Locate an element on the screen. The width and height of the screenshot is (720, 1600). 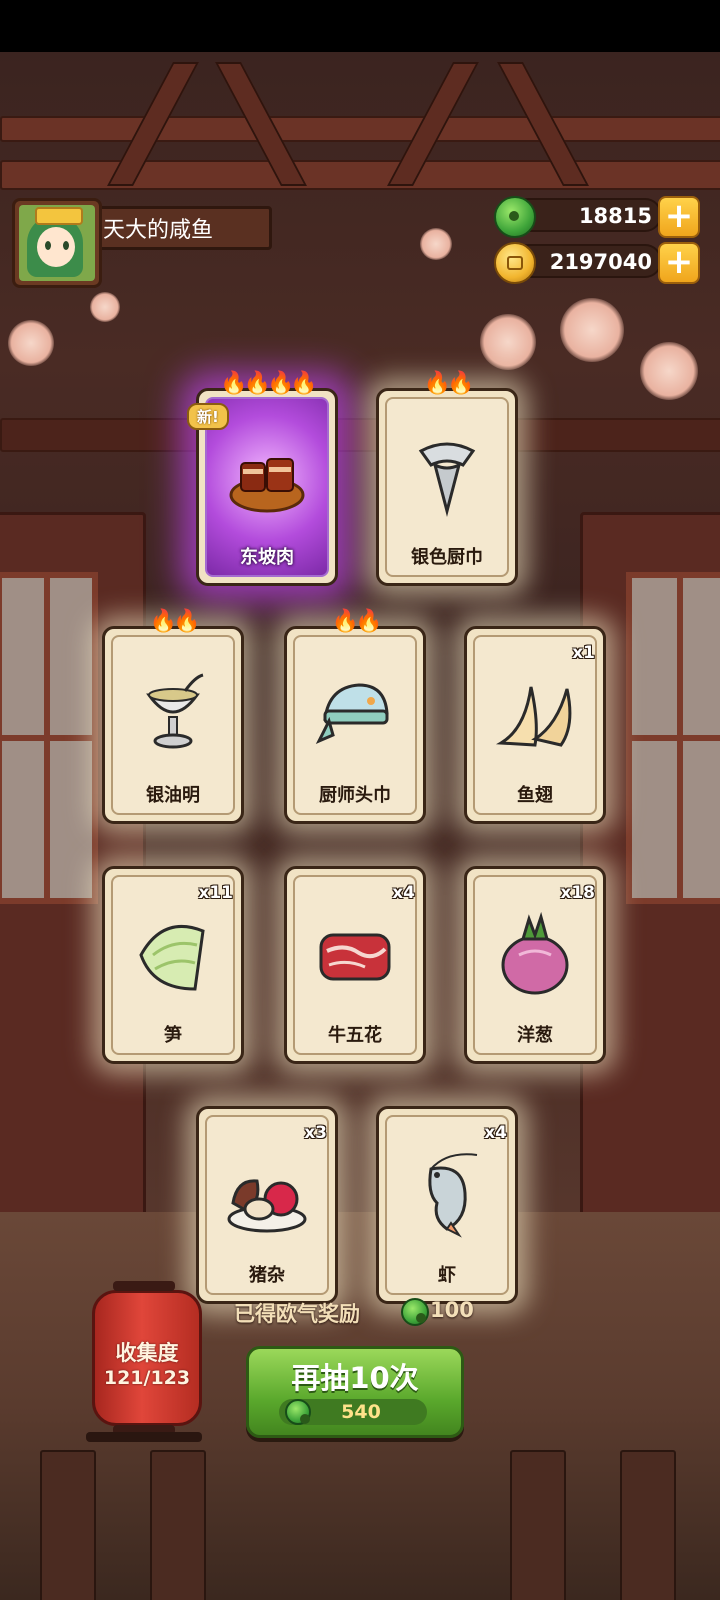
reward-card-chef-headscarf: 🔥🔥 厨师头巾 is located at coordinates (355, 717).